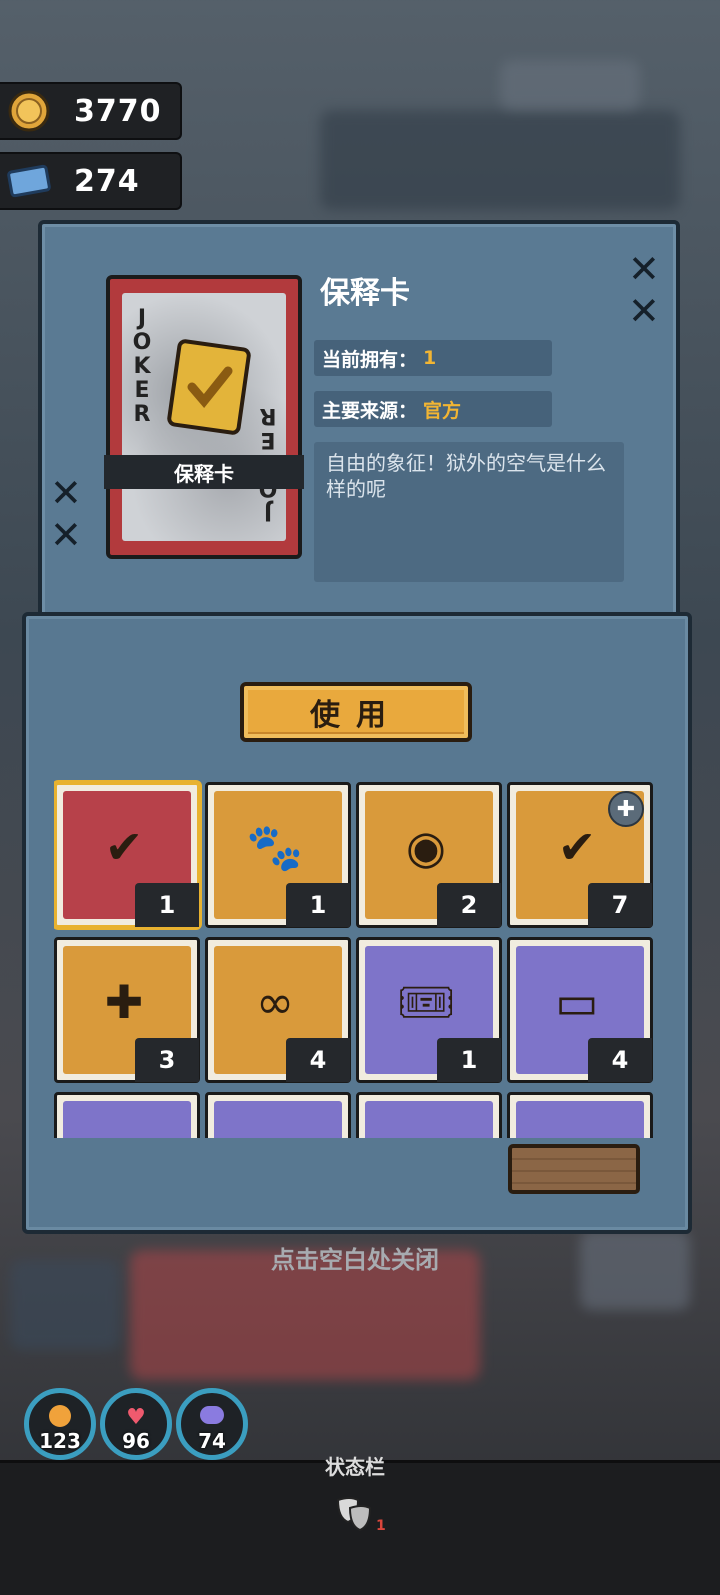  I want to click on inventory-slot-bail-card: ✔ 1, so click(127, 855).